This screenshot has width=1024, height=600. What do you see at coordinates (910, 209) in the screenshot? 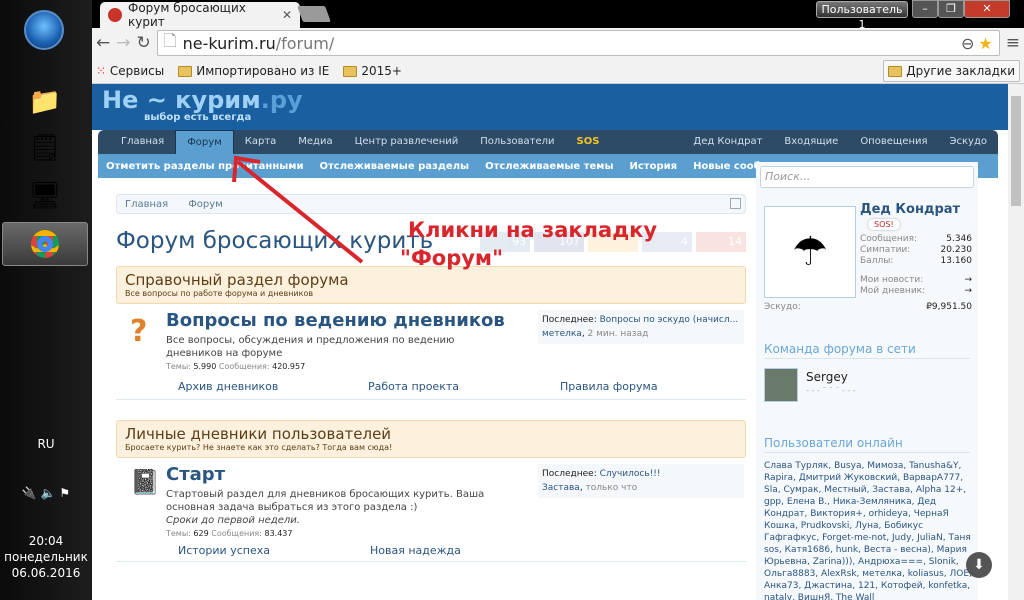
I see `user-name: Дед Кондрат` at bounding box center [910, 209].